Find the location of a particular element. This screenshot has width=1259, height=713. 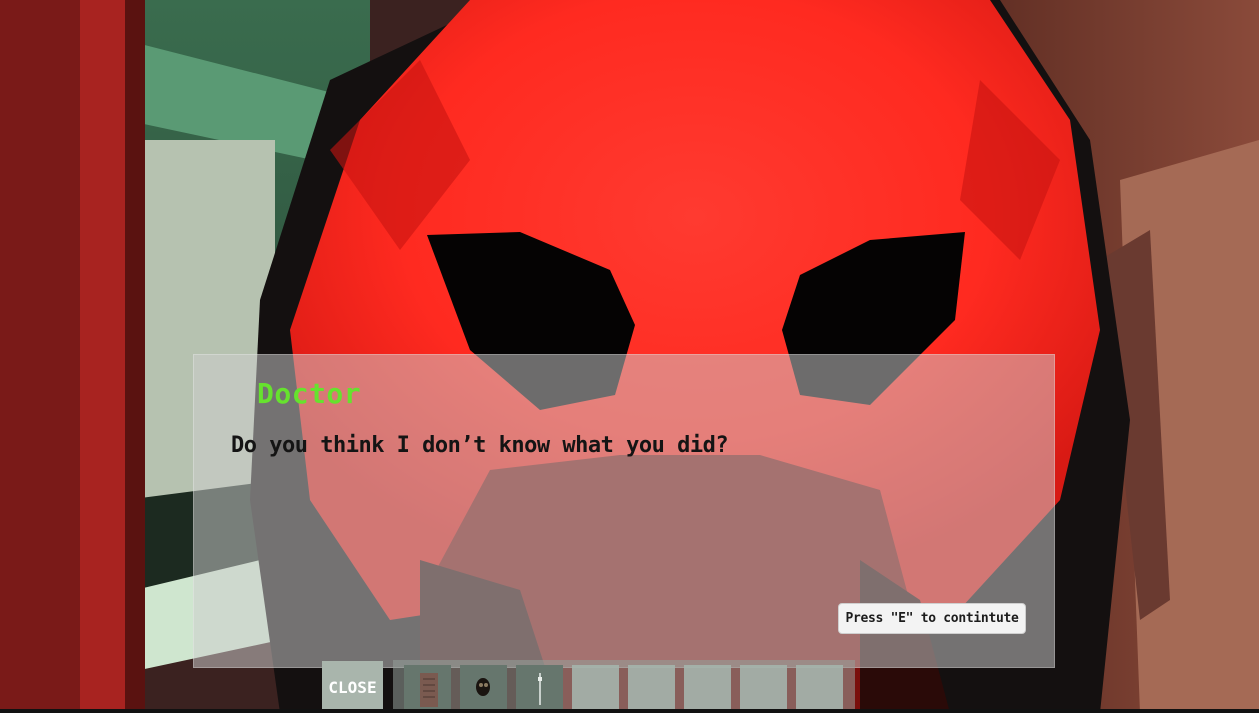

syringe-icon is located at coordinates (540, 689).